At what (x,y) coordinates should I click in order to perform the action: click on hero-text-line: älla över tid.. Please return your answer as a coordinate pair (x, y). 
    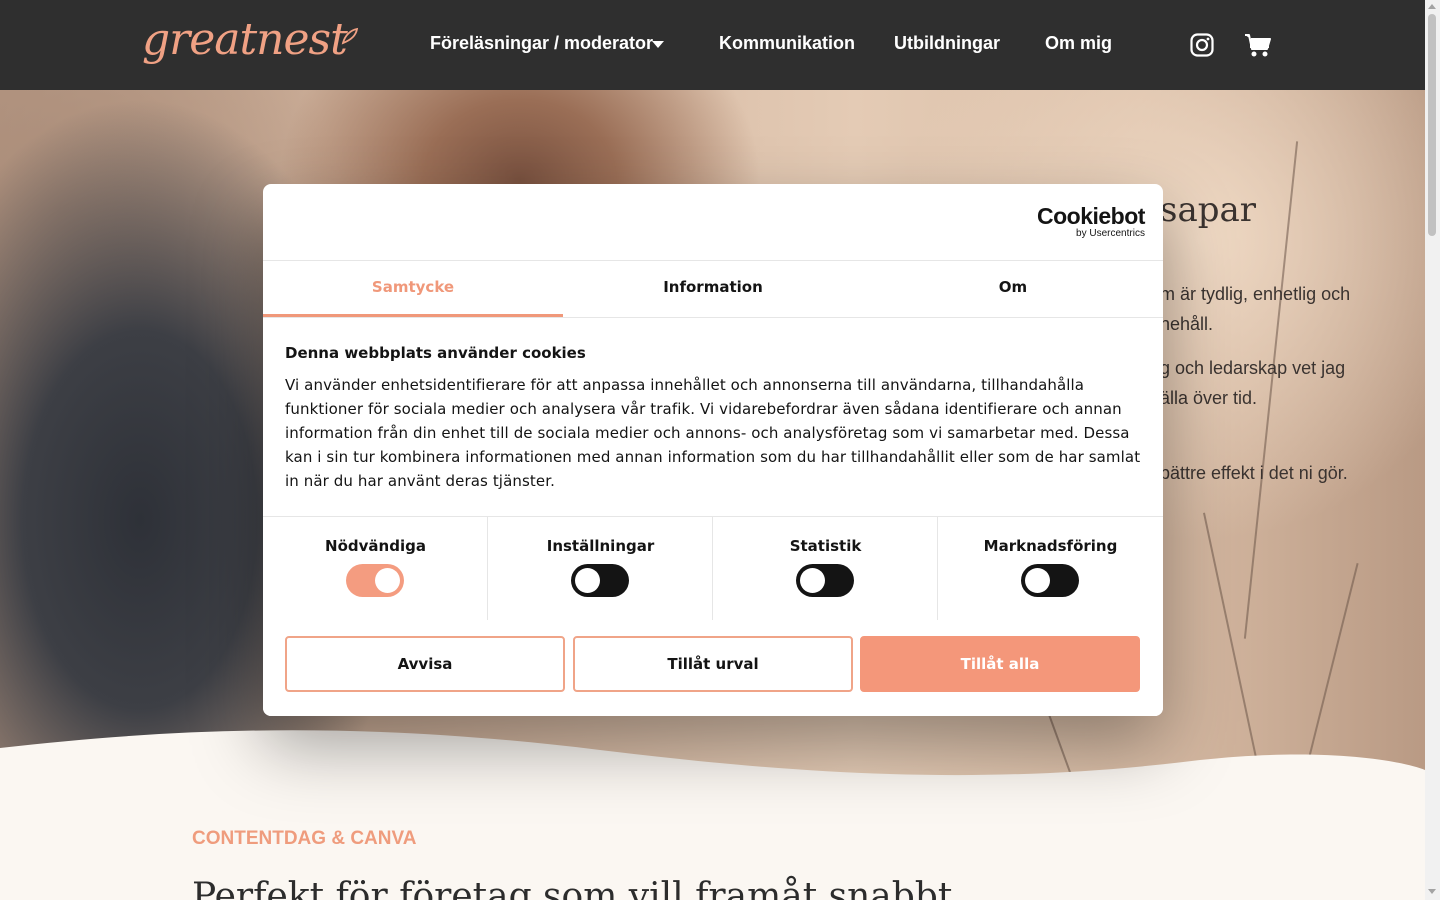
    Looking at the image, I should click on (1209, 398).